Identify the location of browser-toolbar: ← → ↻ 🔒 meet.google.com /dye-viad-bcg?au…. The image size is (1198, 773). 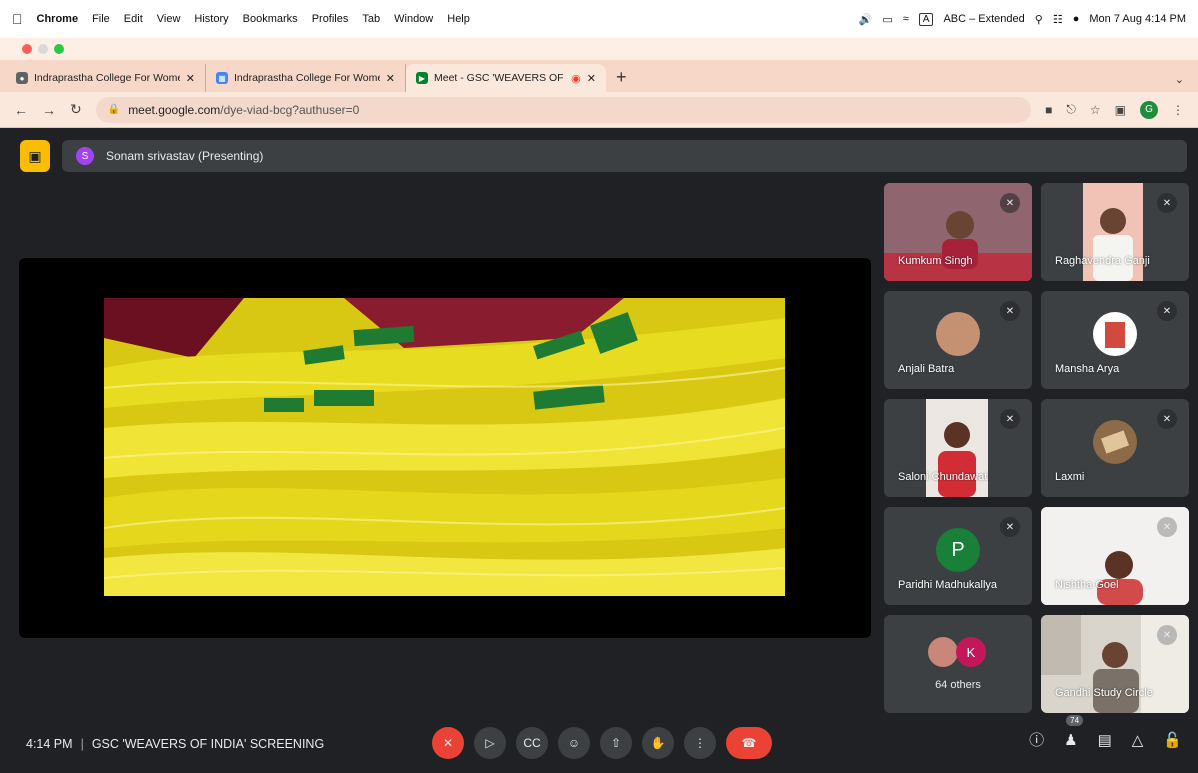
(599, 110).